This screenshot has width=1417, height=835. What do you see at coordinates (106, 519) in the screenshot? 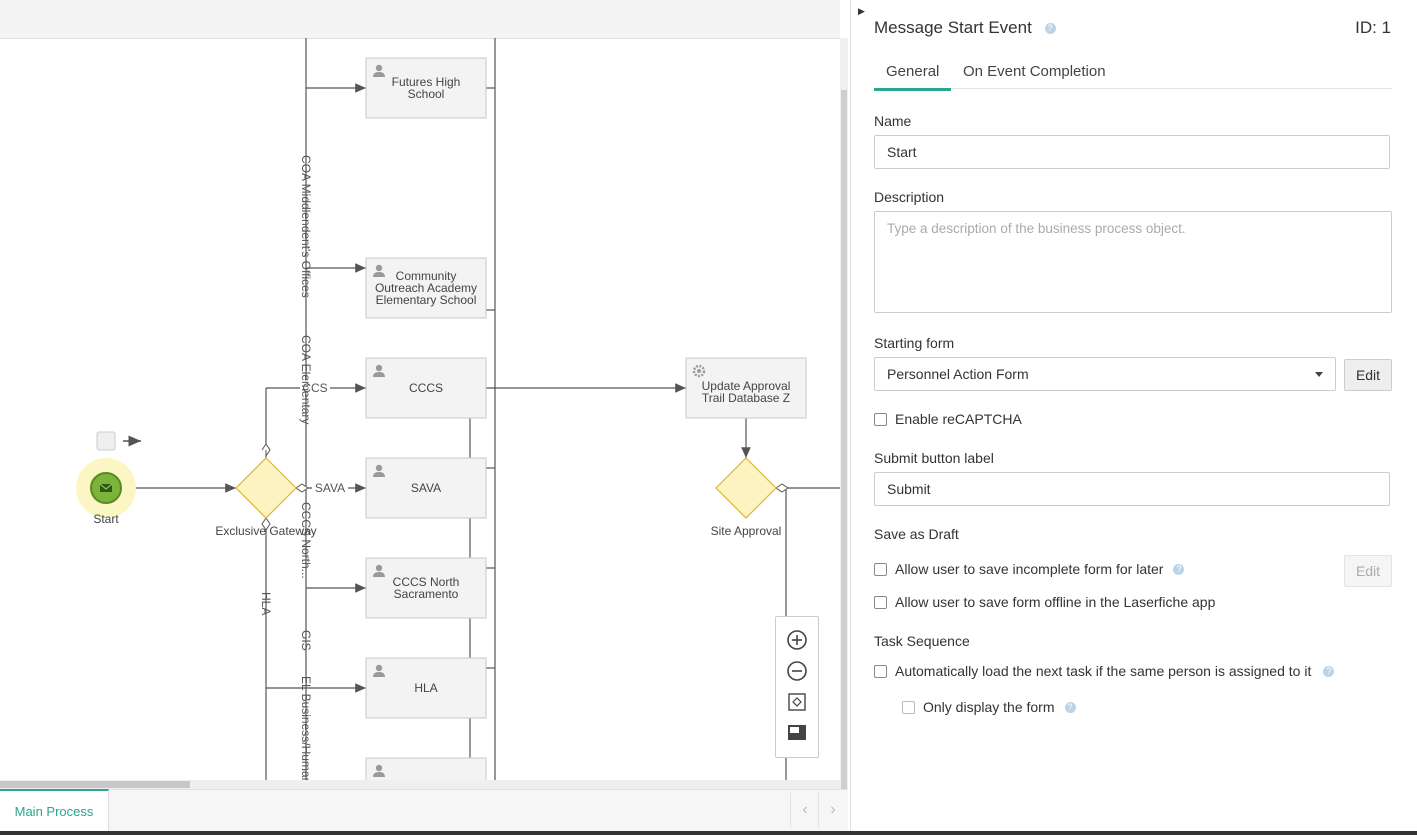
I see `start-event-label: Start` at bounding box center [106, 519].